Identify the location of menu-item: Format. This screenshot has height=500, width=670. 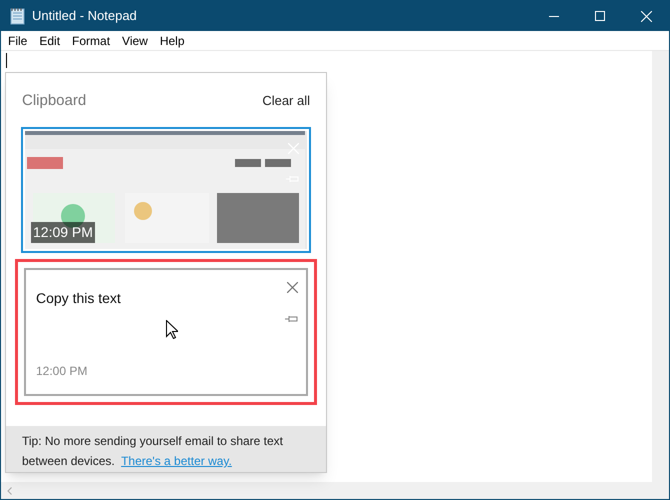
(91, 40).